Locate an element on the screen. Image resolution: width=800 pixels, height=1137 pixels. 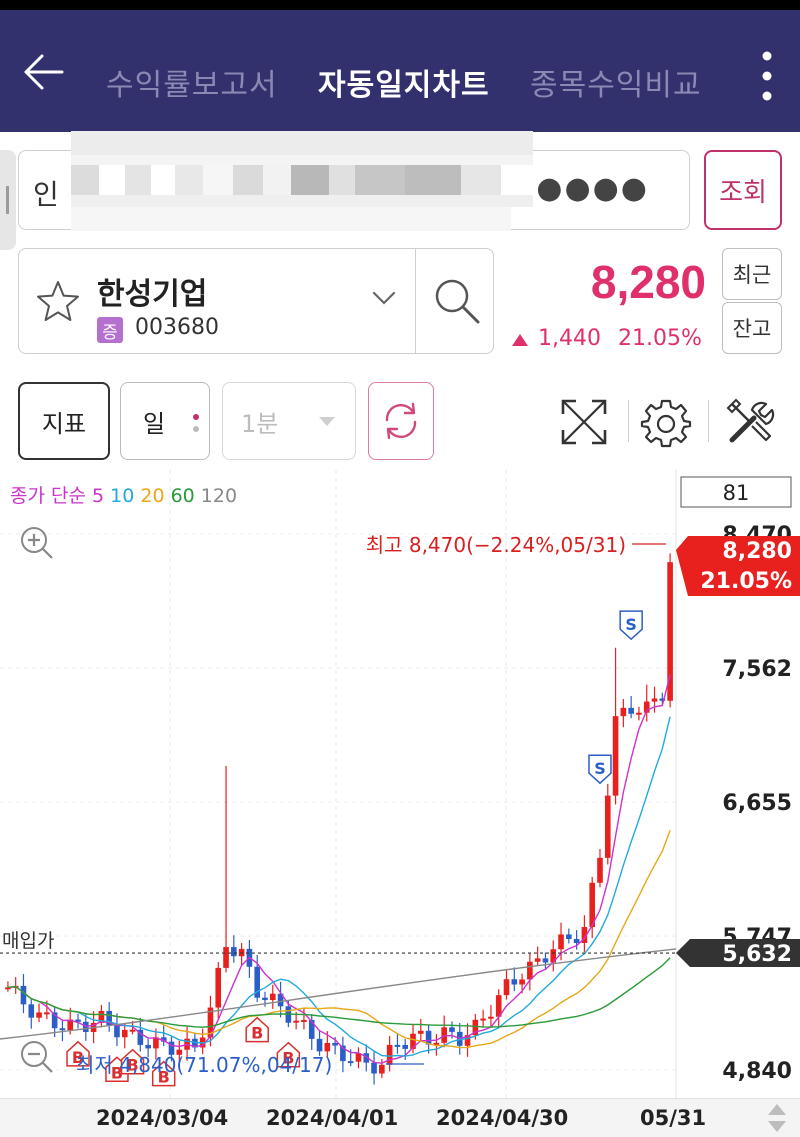
tab-return-report: 수익률보고서 is located at coordinates (192, 82).